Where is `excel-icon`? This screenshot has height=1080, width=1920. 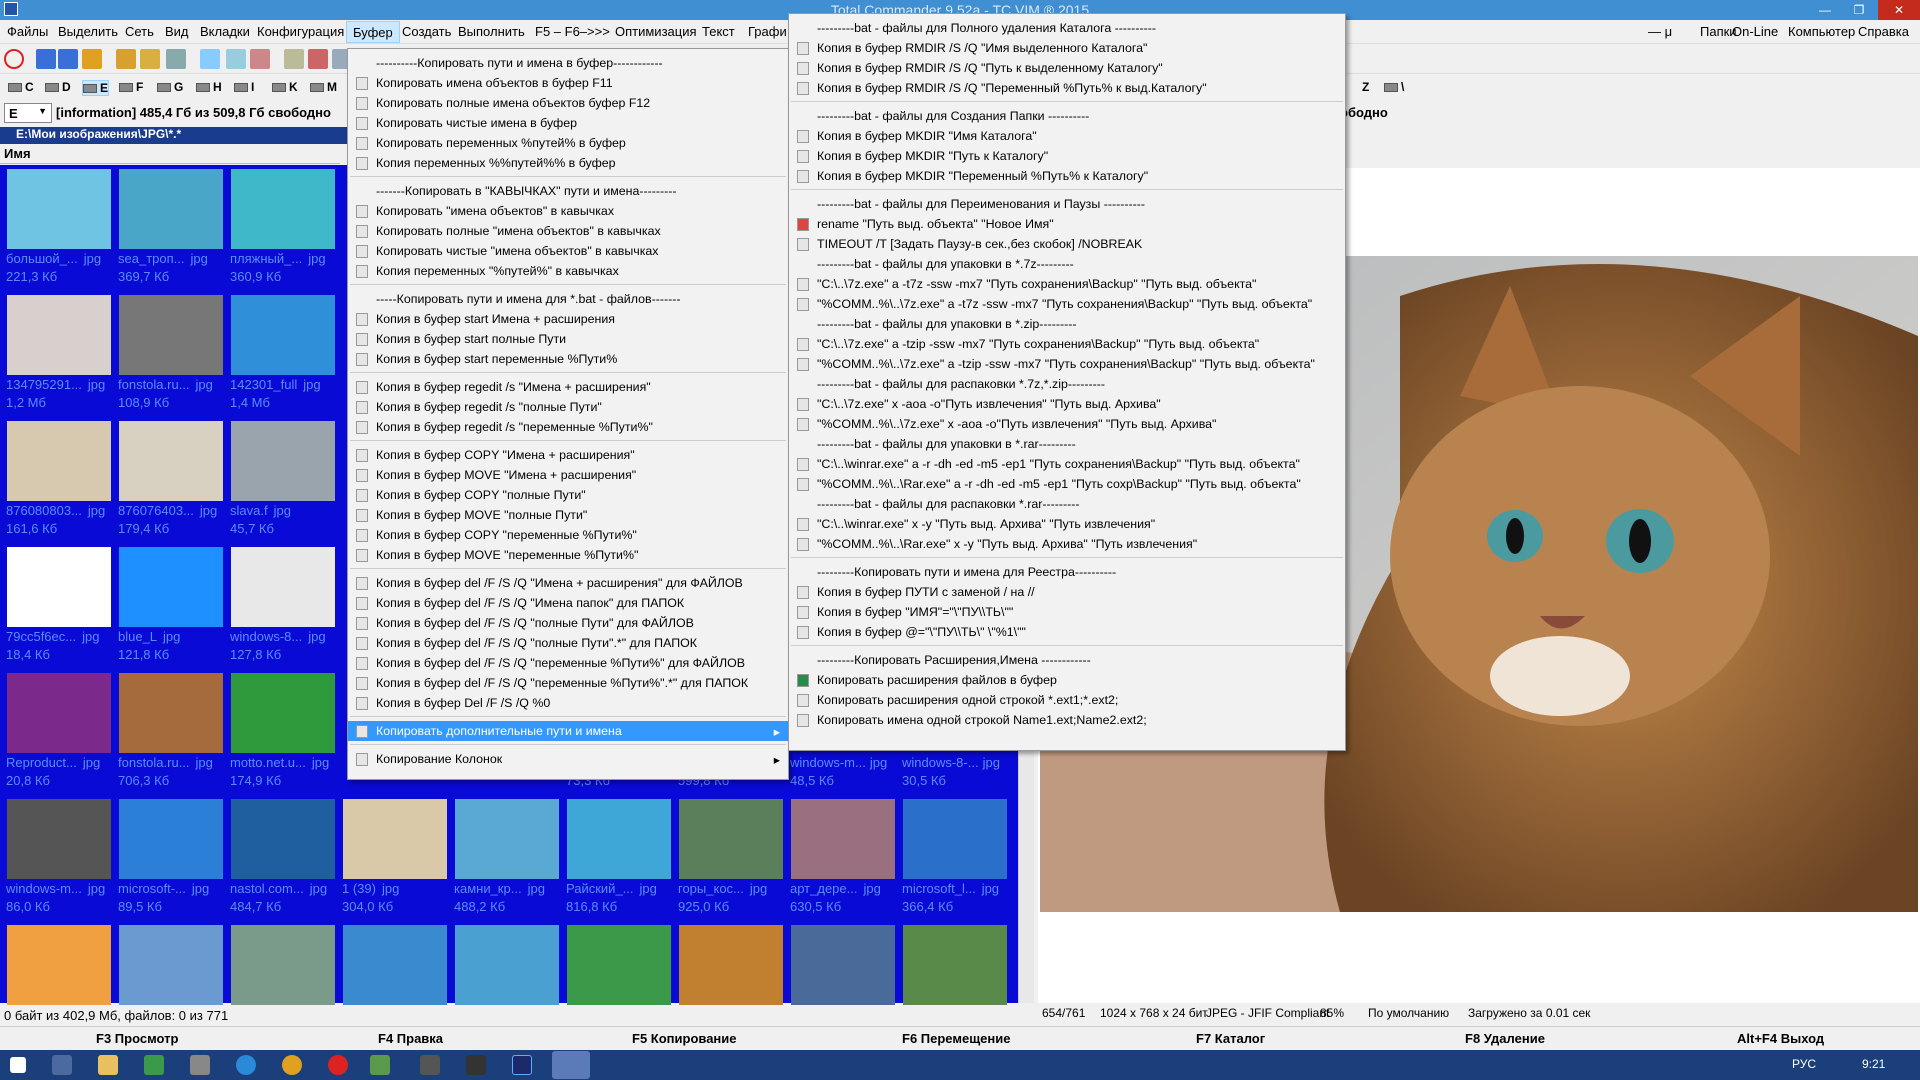
excel-icon is located at coordinates (154, 1065).